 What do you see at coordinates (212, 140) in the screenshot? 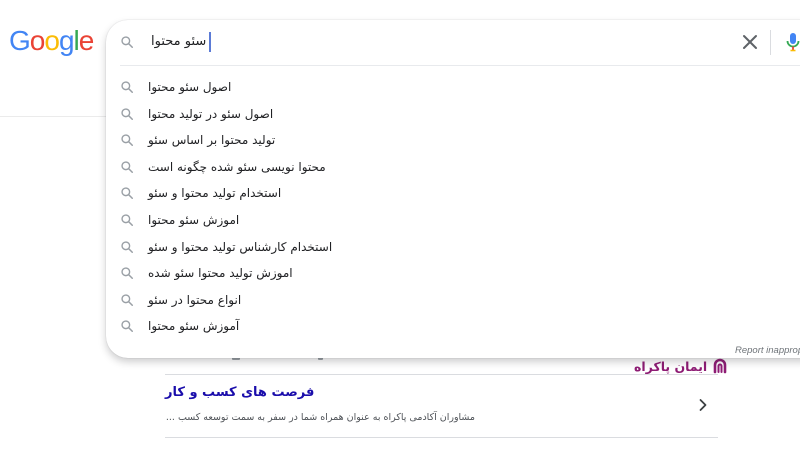
I see `suggestion-text: تولید محتوا بر اساس سئو` at bounding box center [212, 140].